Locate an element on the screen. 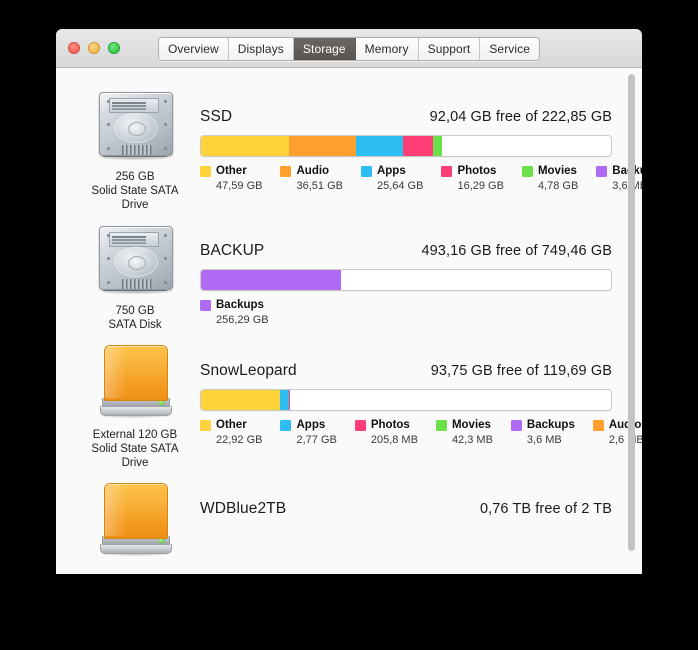 The height and width of the screenshot is (650, 698). window-controls is located at coordinates (94, 48).